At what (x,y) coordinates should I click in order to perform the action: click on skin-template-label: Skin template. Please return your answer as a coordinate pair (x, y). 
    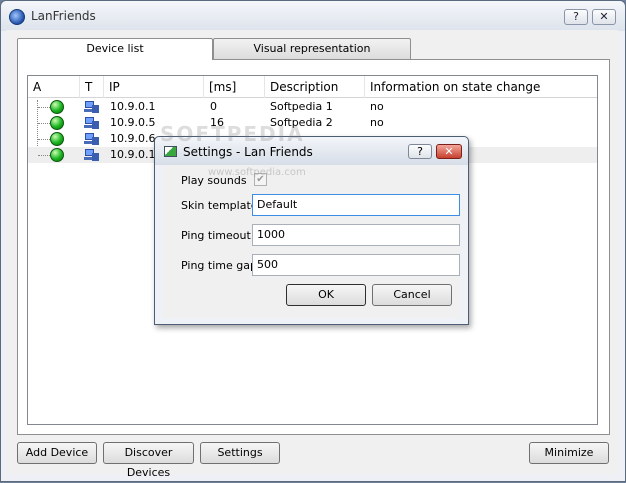
    Looking at the image, I should click on (219, 205).